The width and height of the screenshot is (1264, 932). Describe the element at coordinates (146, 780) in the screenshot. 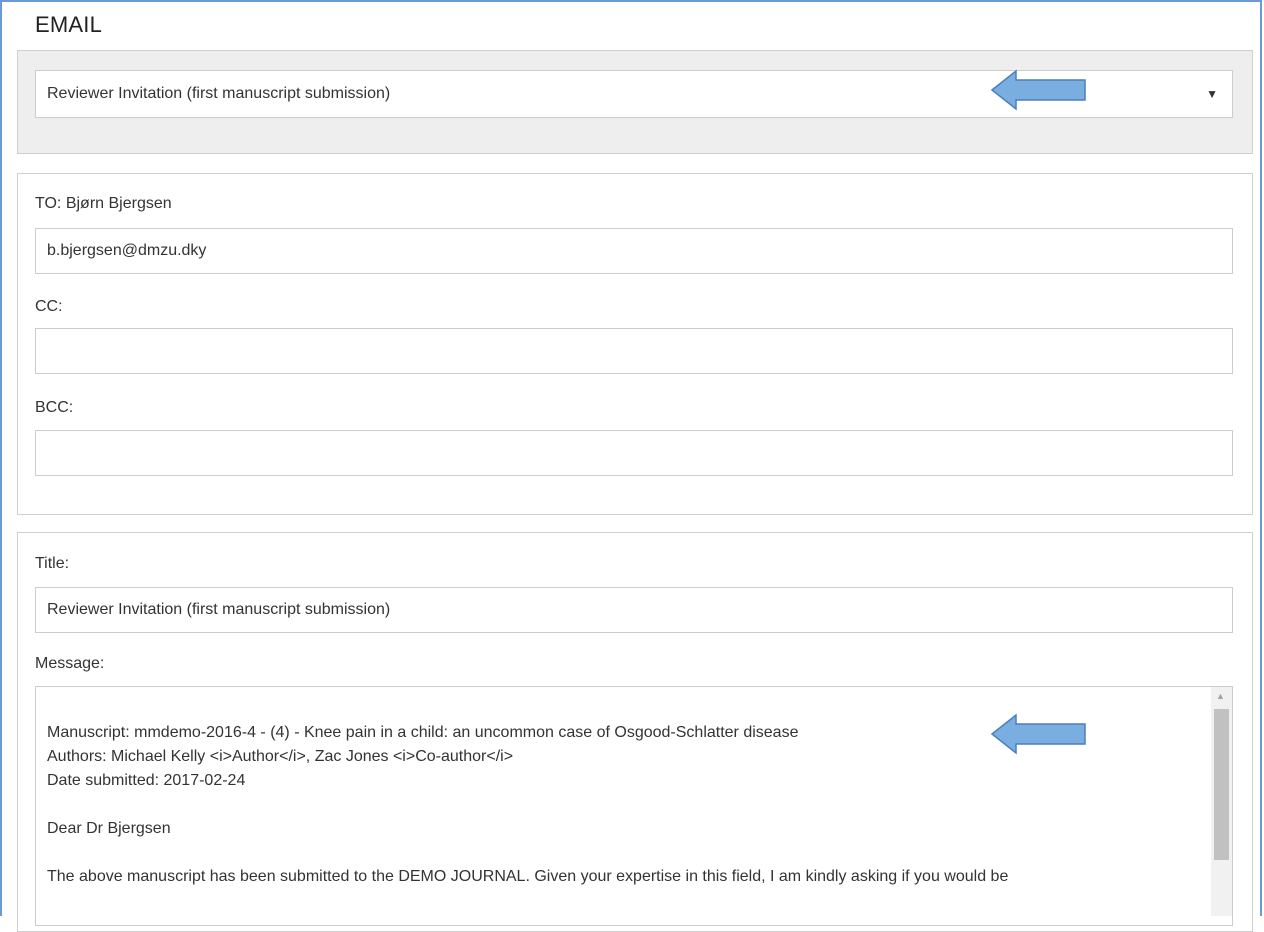

I see `message-line: Date submitted: 2017-02-24` at that location.